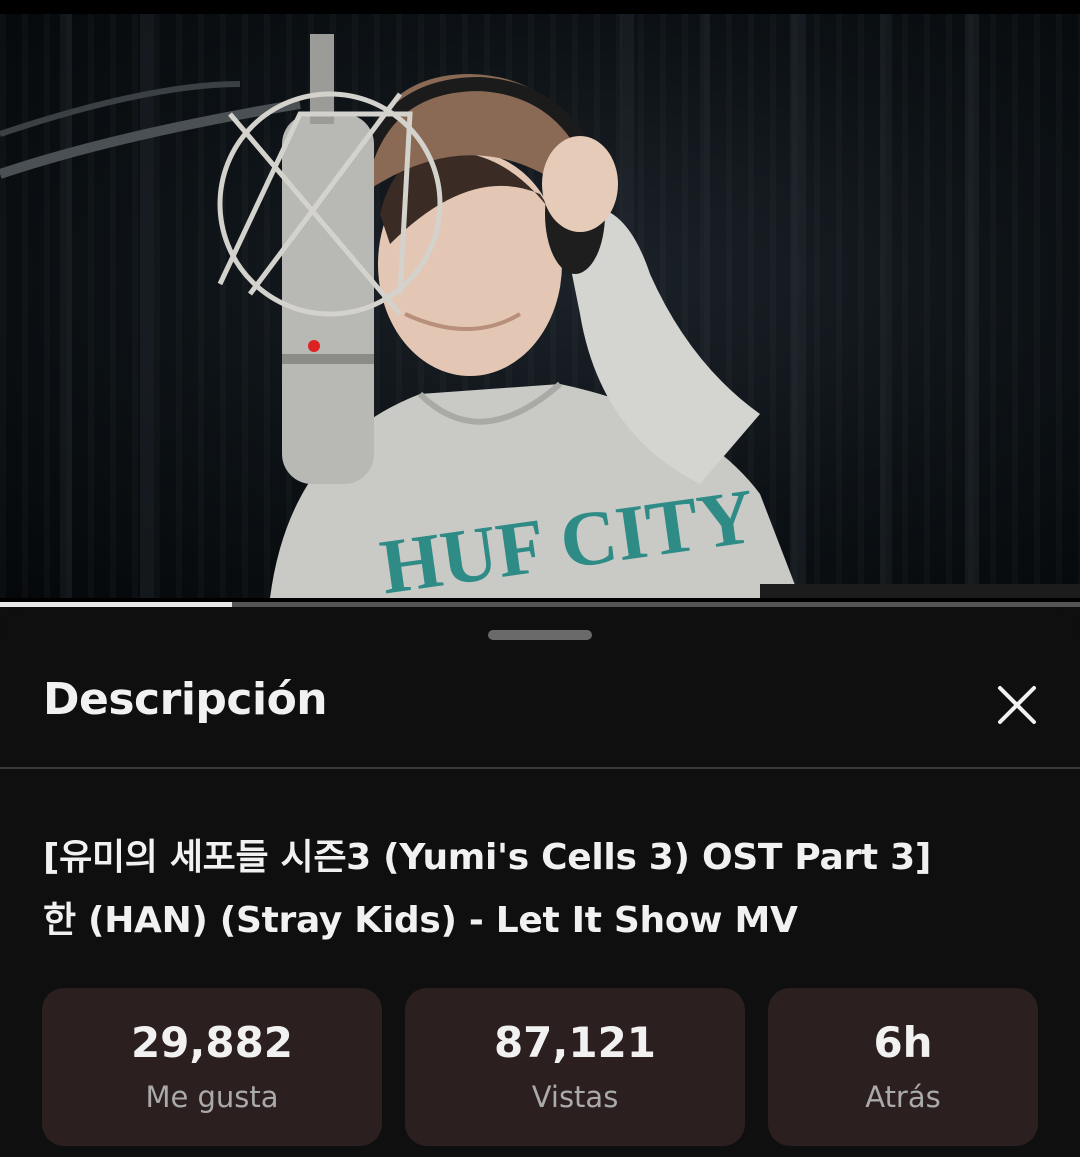 Image resolution: width=1080 pixels, height=1157 pixels. I want to click on likes-stat: 29,882 Me gusta, so click(212, 1067).